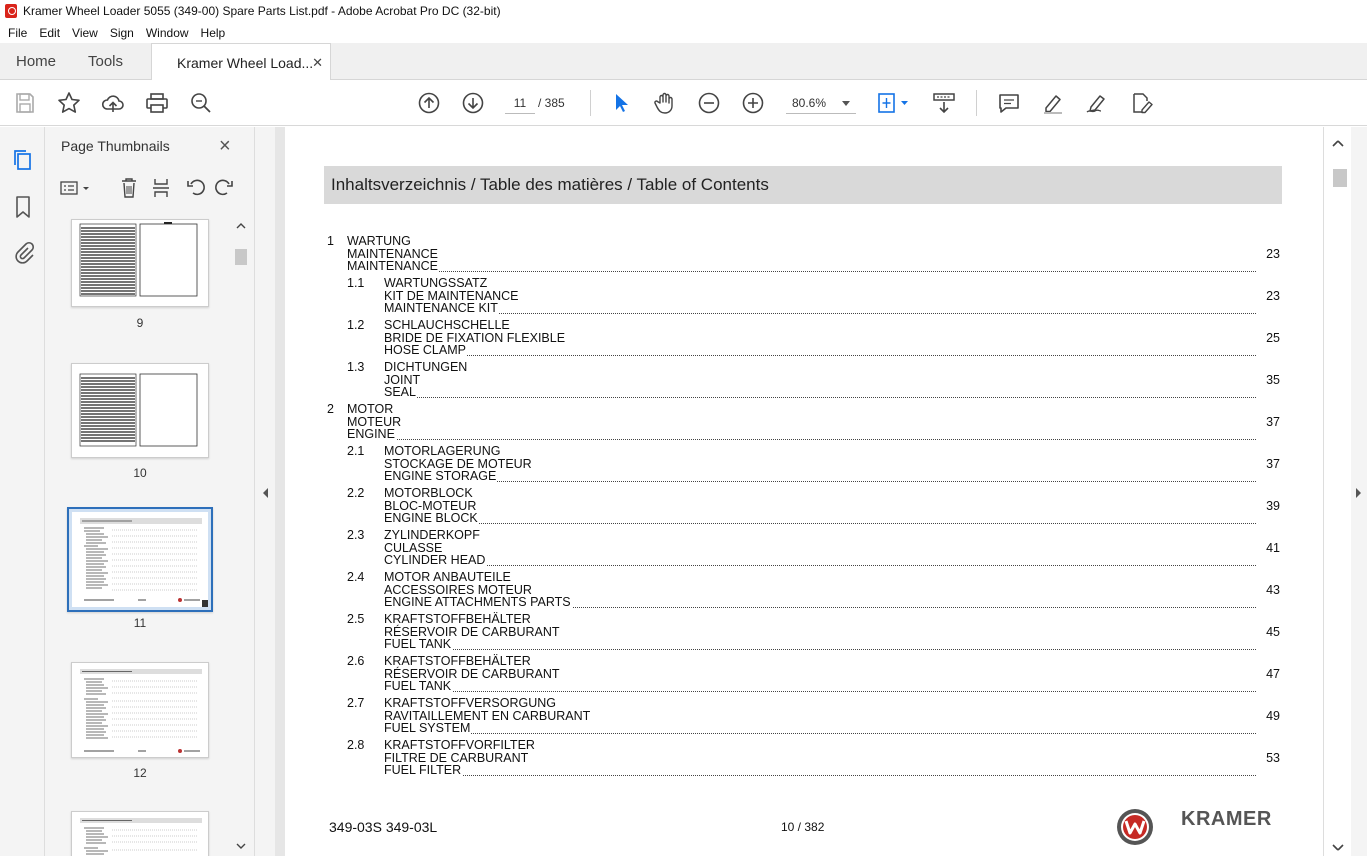  Describe the element at coordinates (665, 103) in the screenshot. I see `hand-tool-icon` at that location.